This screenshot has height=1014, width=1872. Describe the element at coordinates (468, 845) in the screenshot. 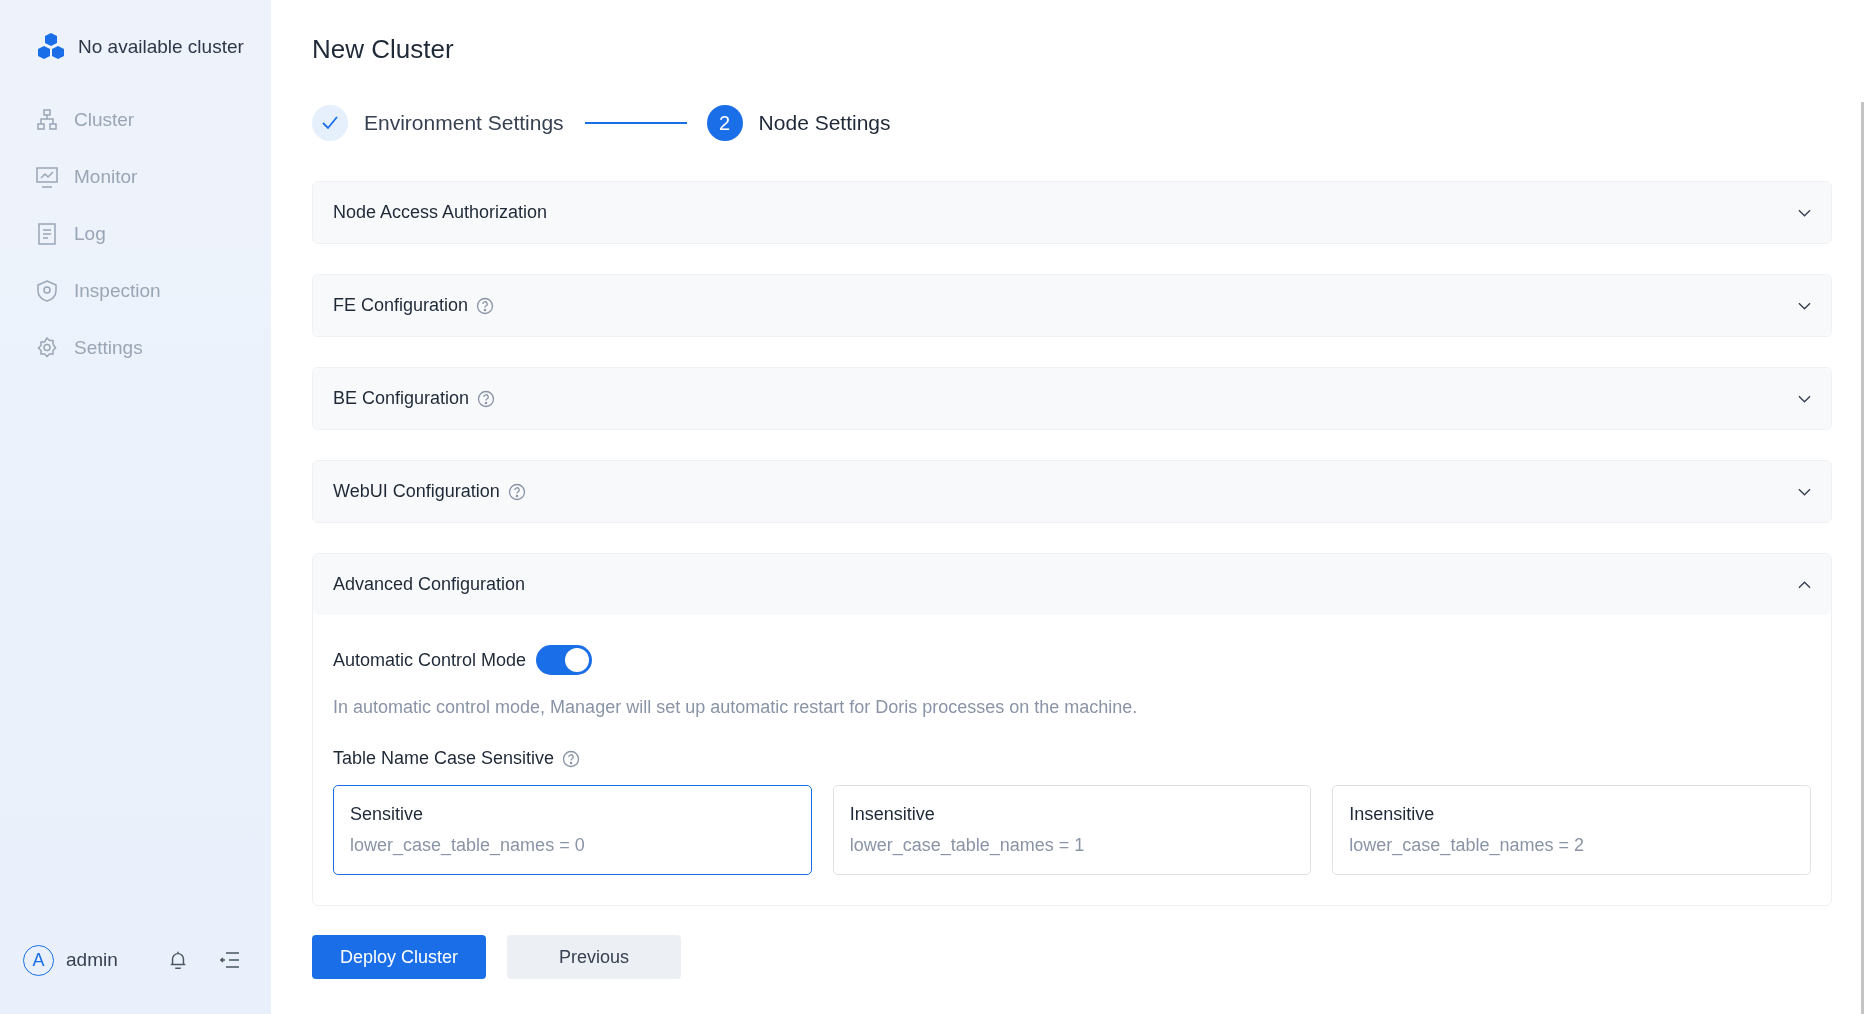

I see `option-value: lower_case_table_names = 0` at that location.